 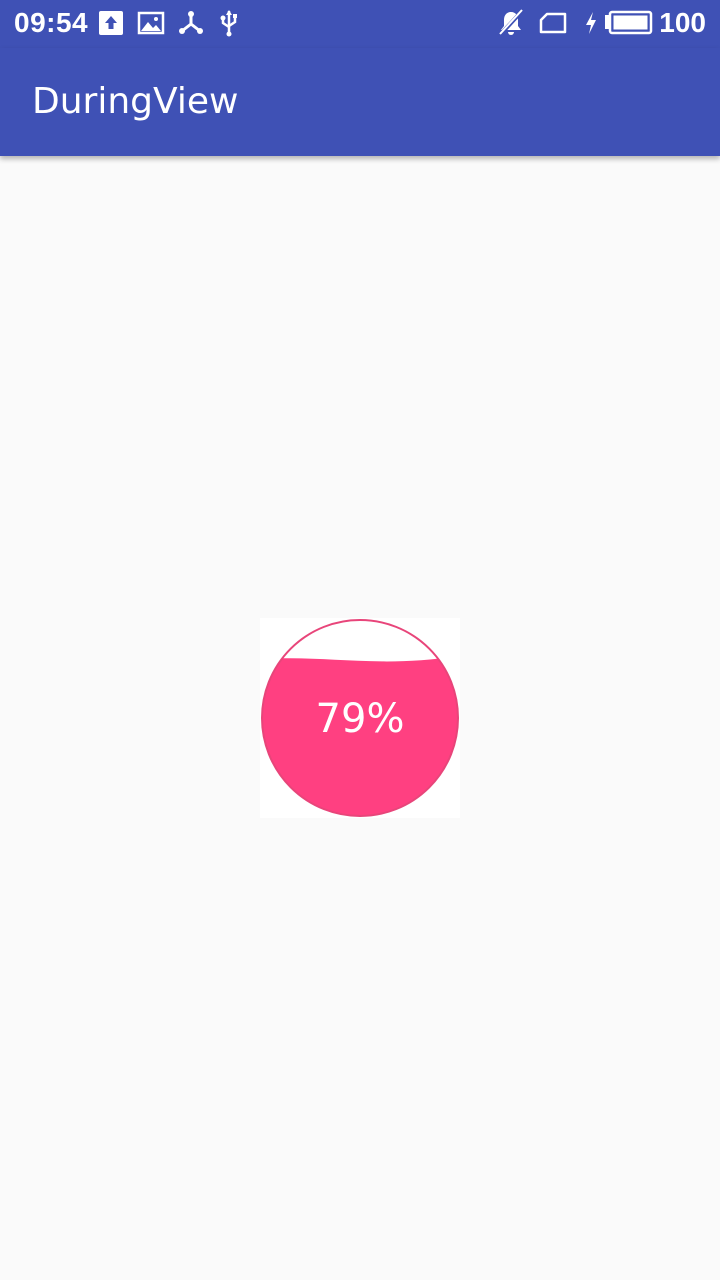 What do you see at coordinates (111, 23) in the screenshot?
I see `upload-icon` at bounding box center [111, 23].